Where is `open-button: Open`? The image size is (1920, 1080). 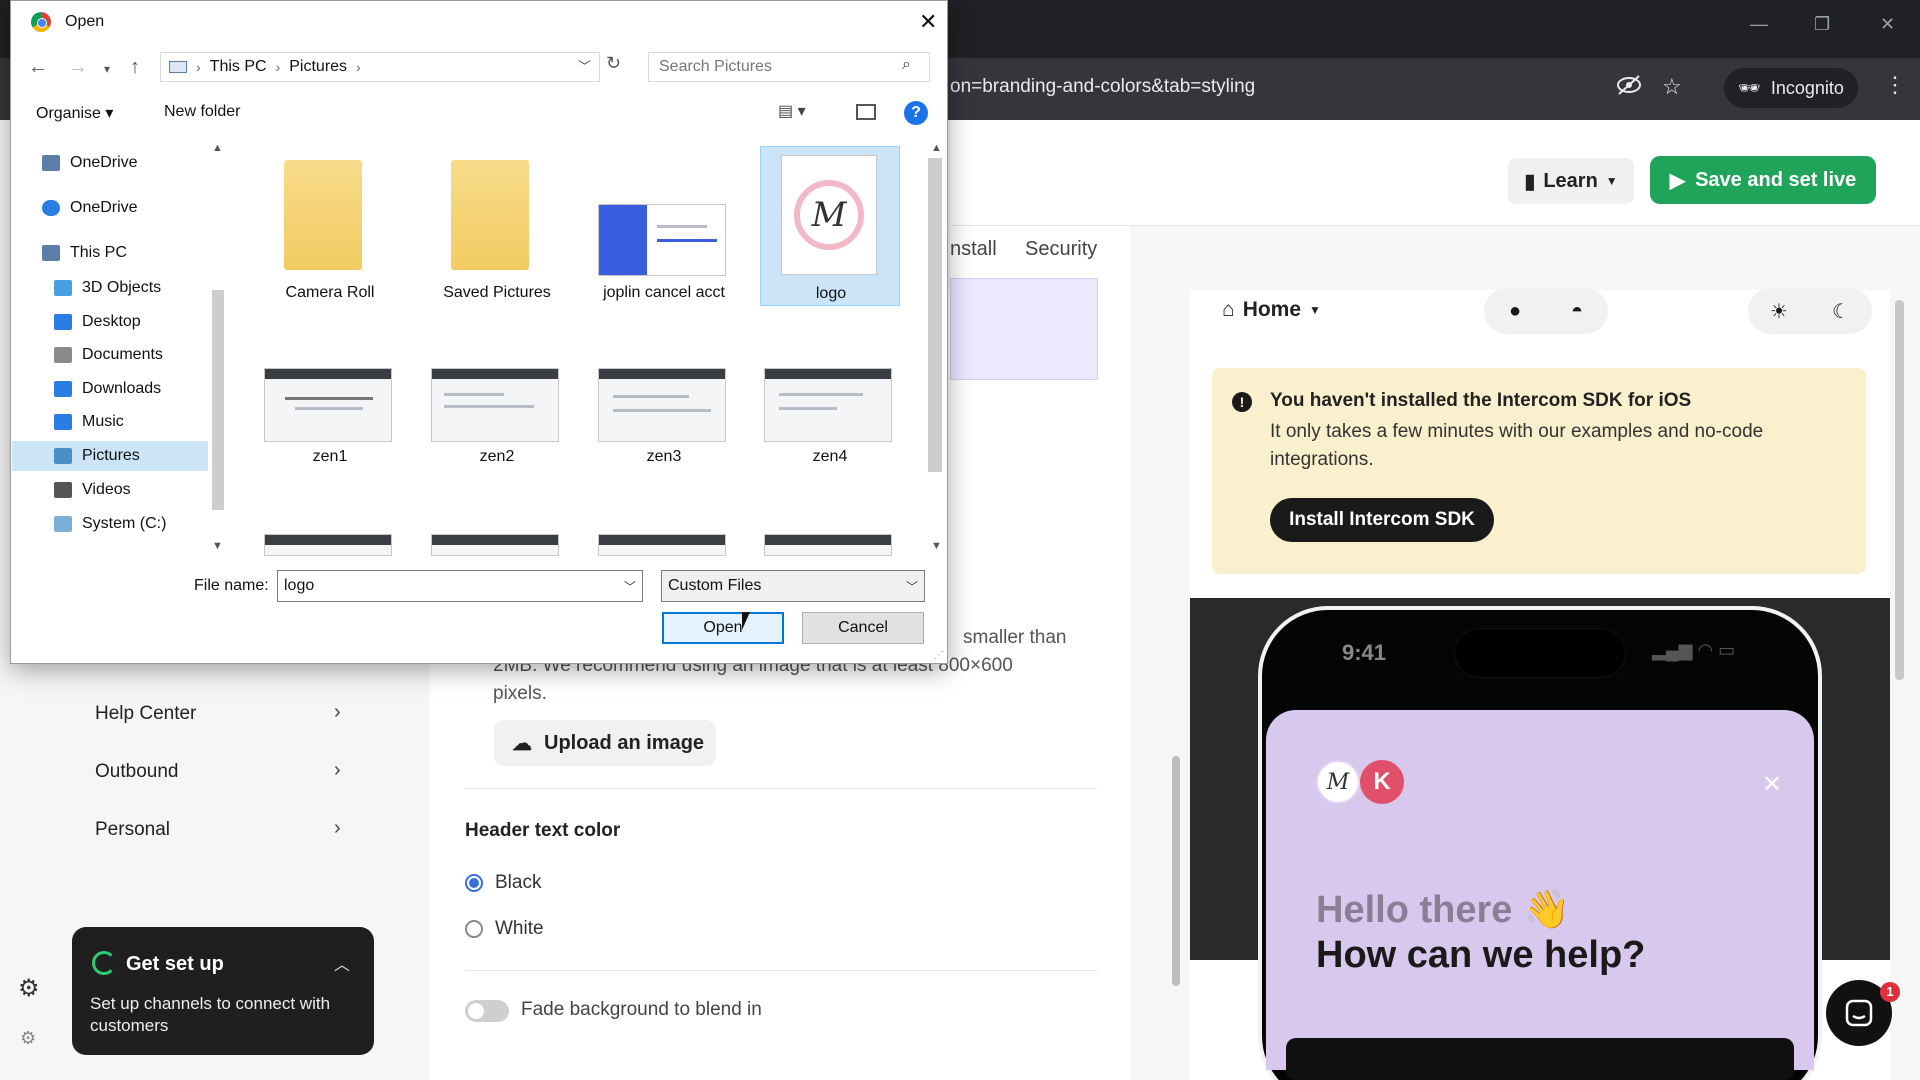
open-button: Open is located at coordinates (723, 628).